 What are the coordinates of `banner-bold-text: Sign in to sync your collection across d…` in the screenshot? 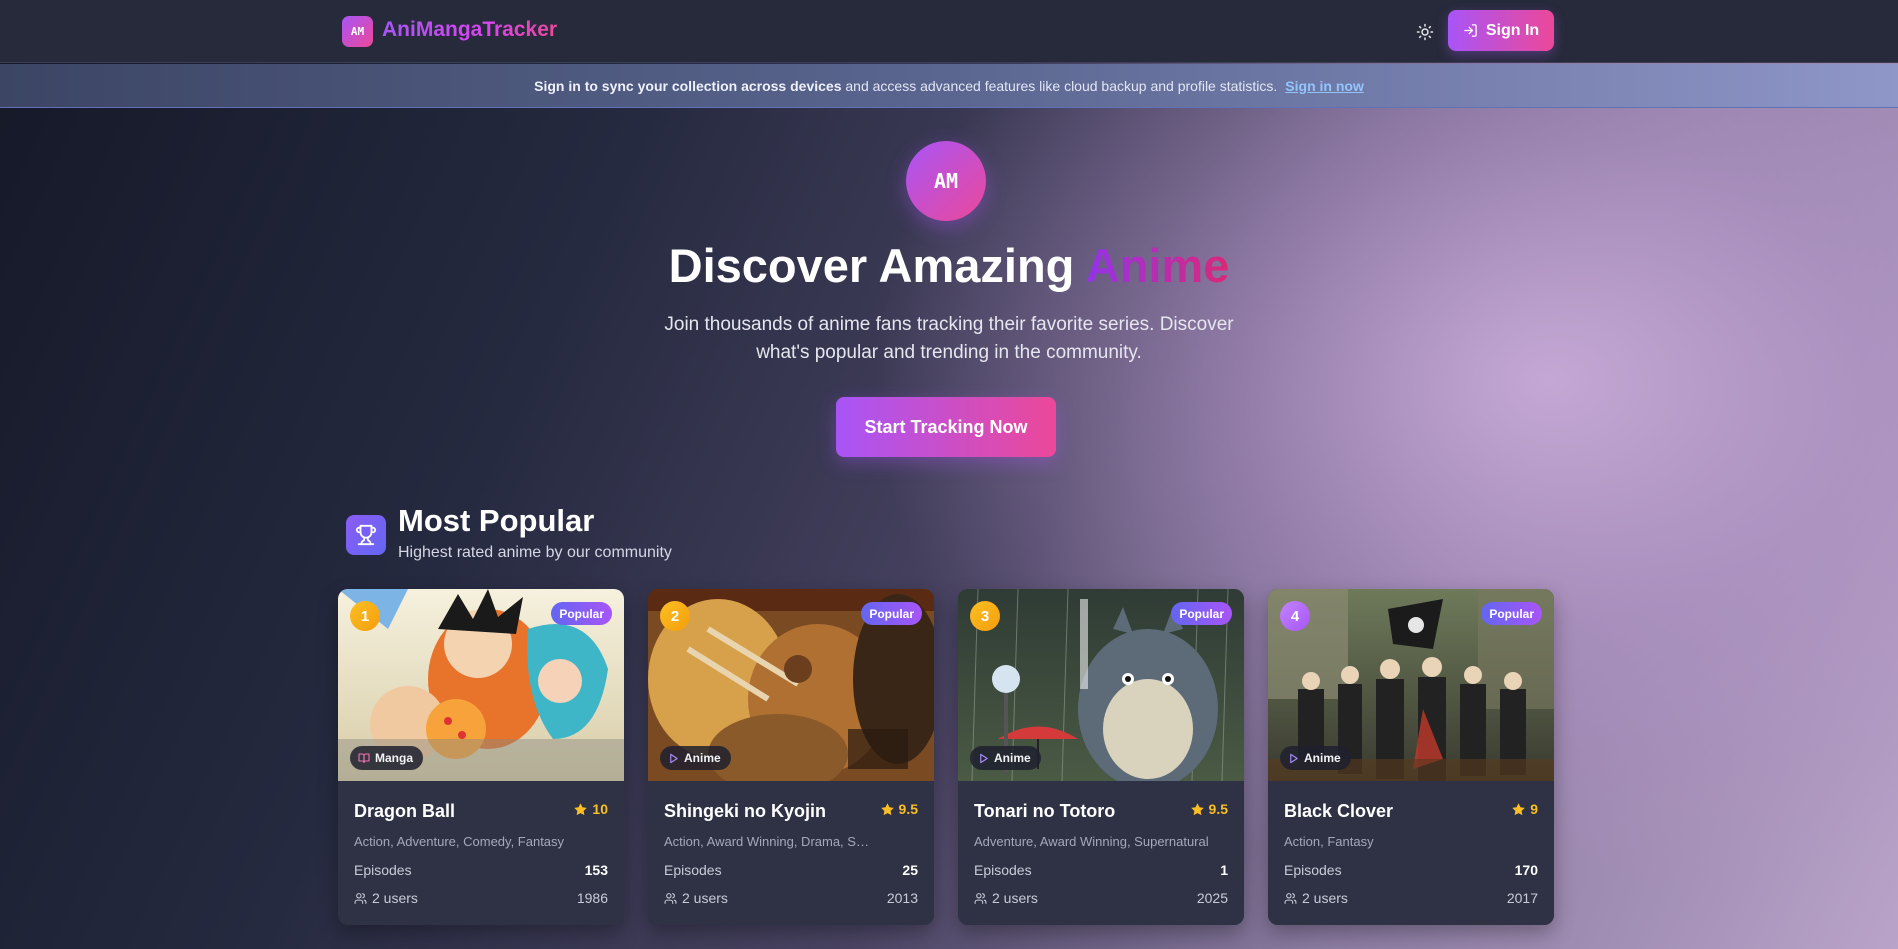 It's located at (688, 85).